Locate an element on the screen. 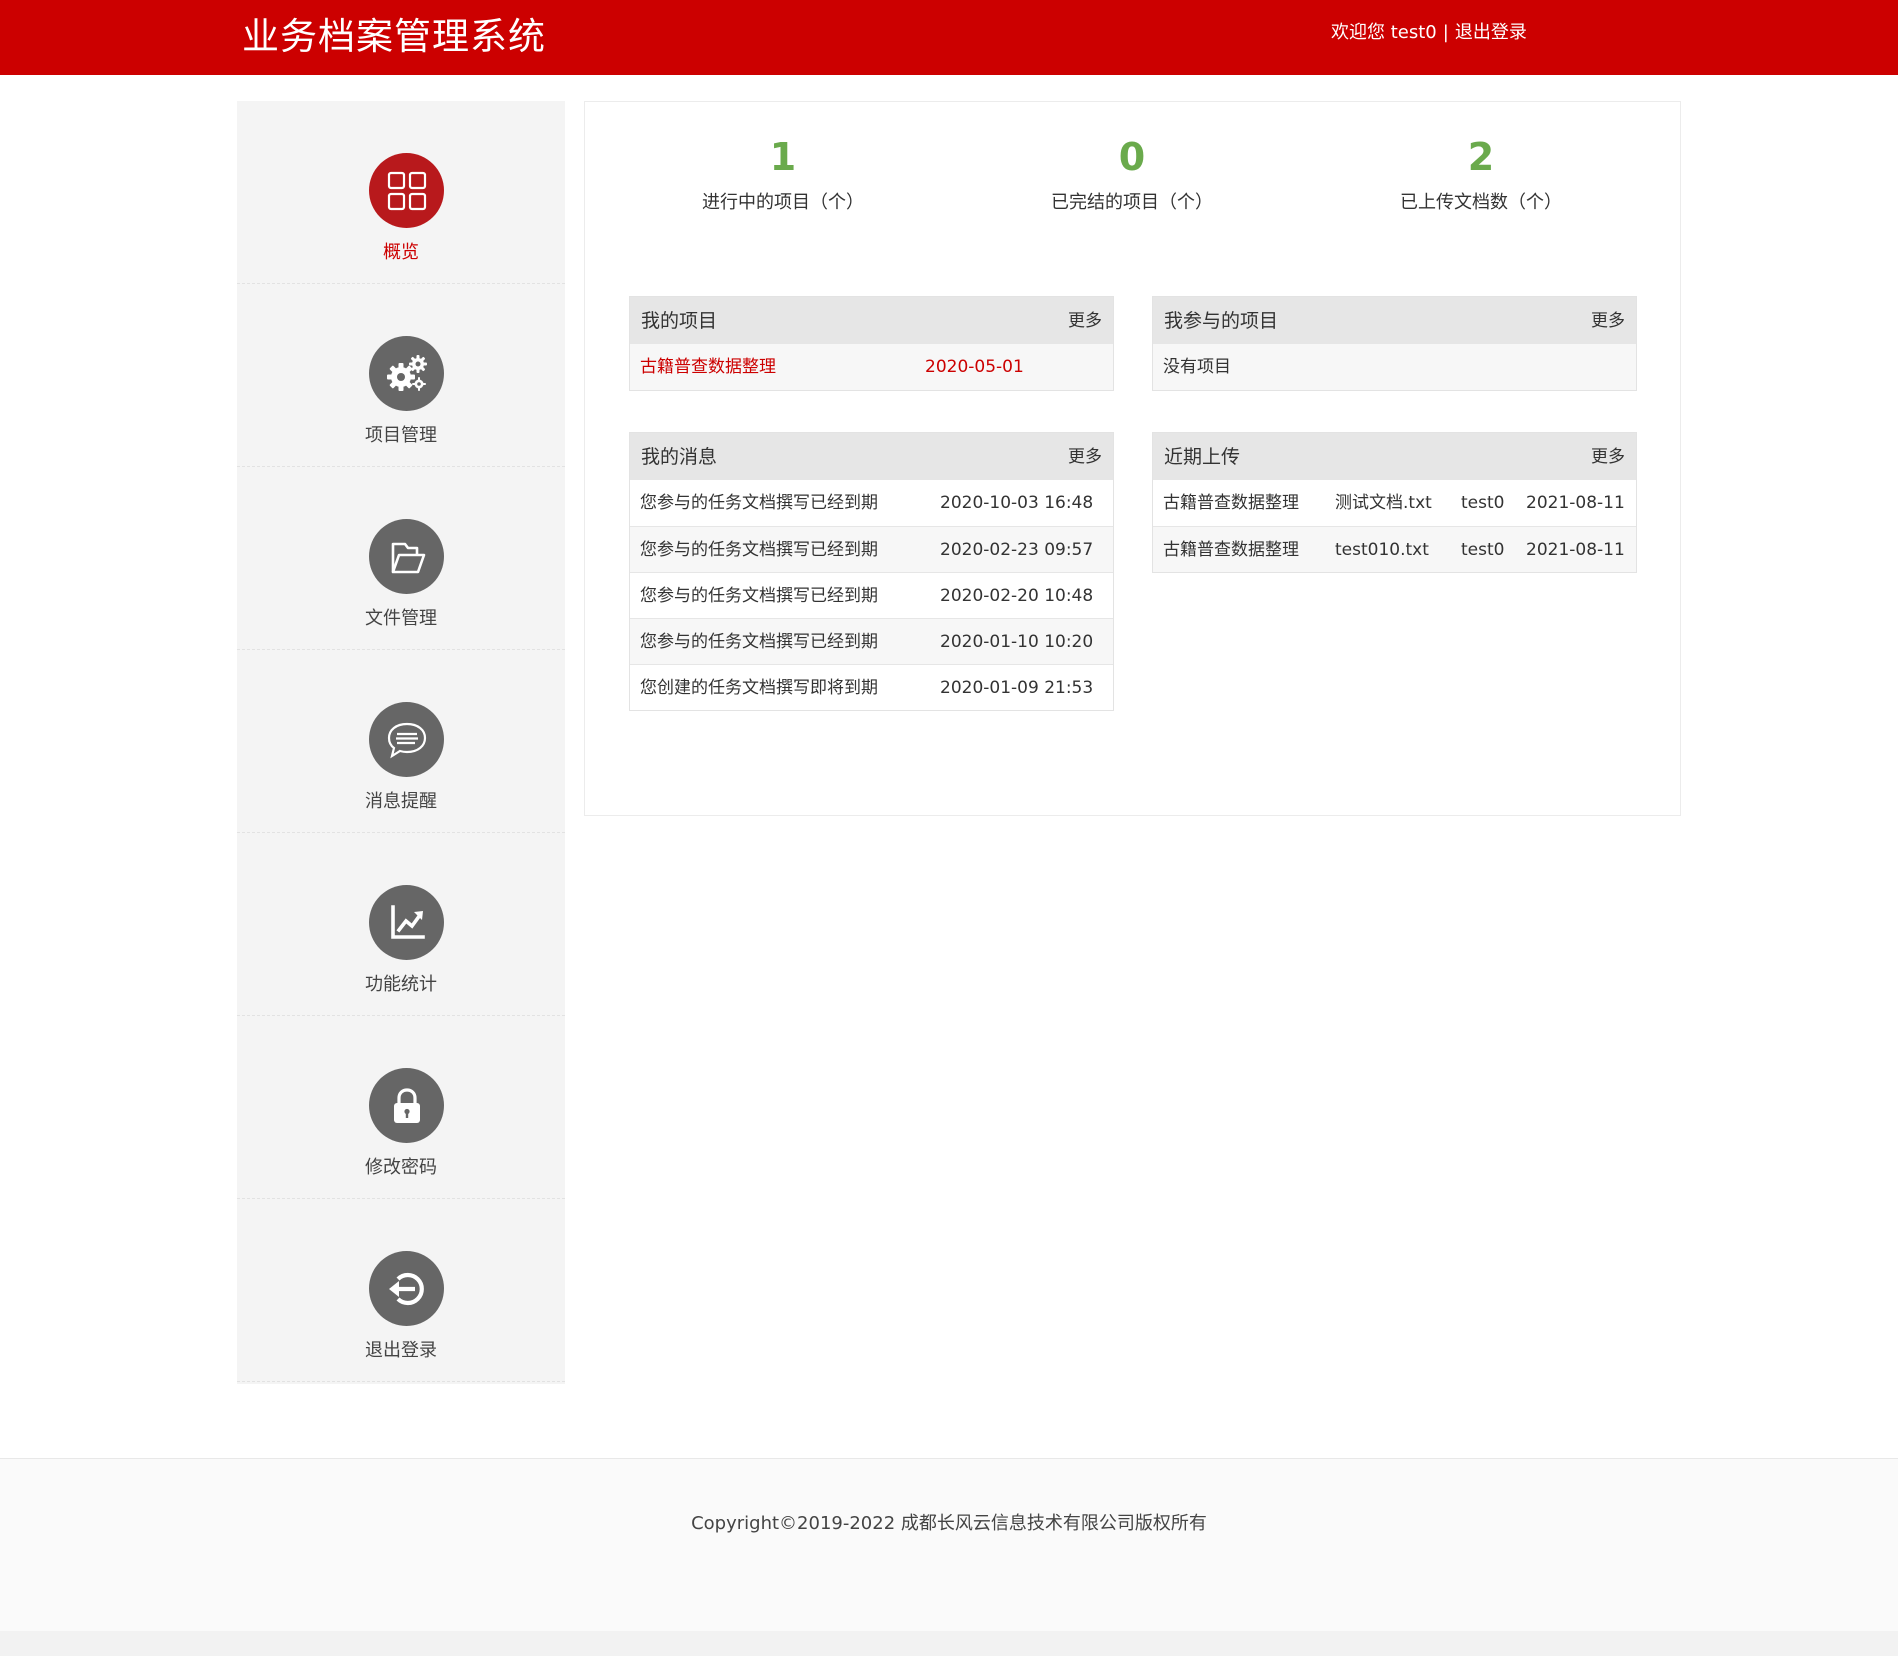 The height and width of the screenshot is (1656, 1898). sidebar-item-files: 文件管理 is located at coordinates (401, 558).